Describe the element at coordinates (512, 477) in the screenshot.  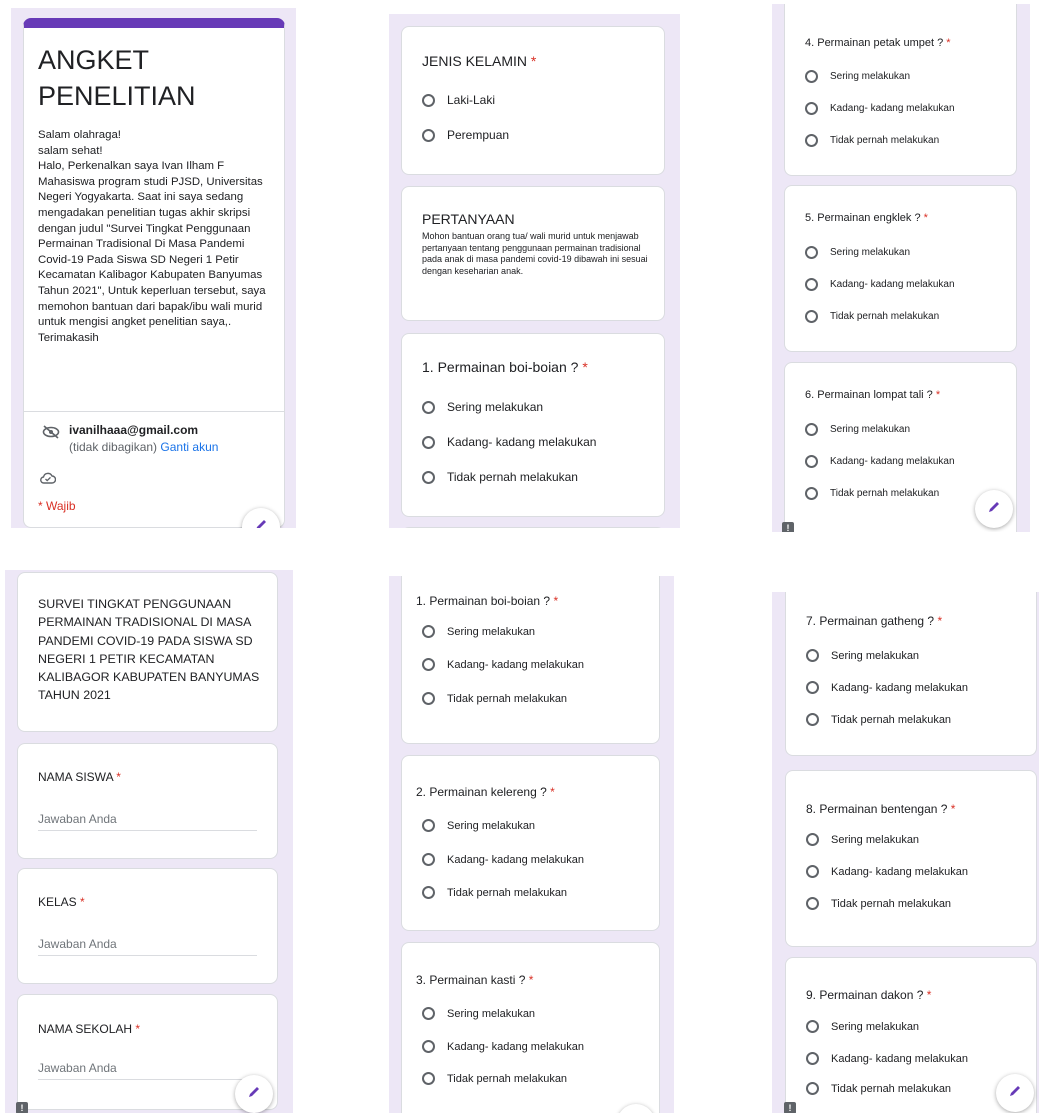
I see `option-label: Tidak pernah melakukan` at that location.